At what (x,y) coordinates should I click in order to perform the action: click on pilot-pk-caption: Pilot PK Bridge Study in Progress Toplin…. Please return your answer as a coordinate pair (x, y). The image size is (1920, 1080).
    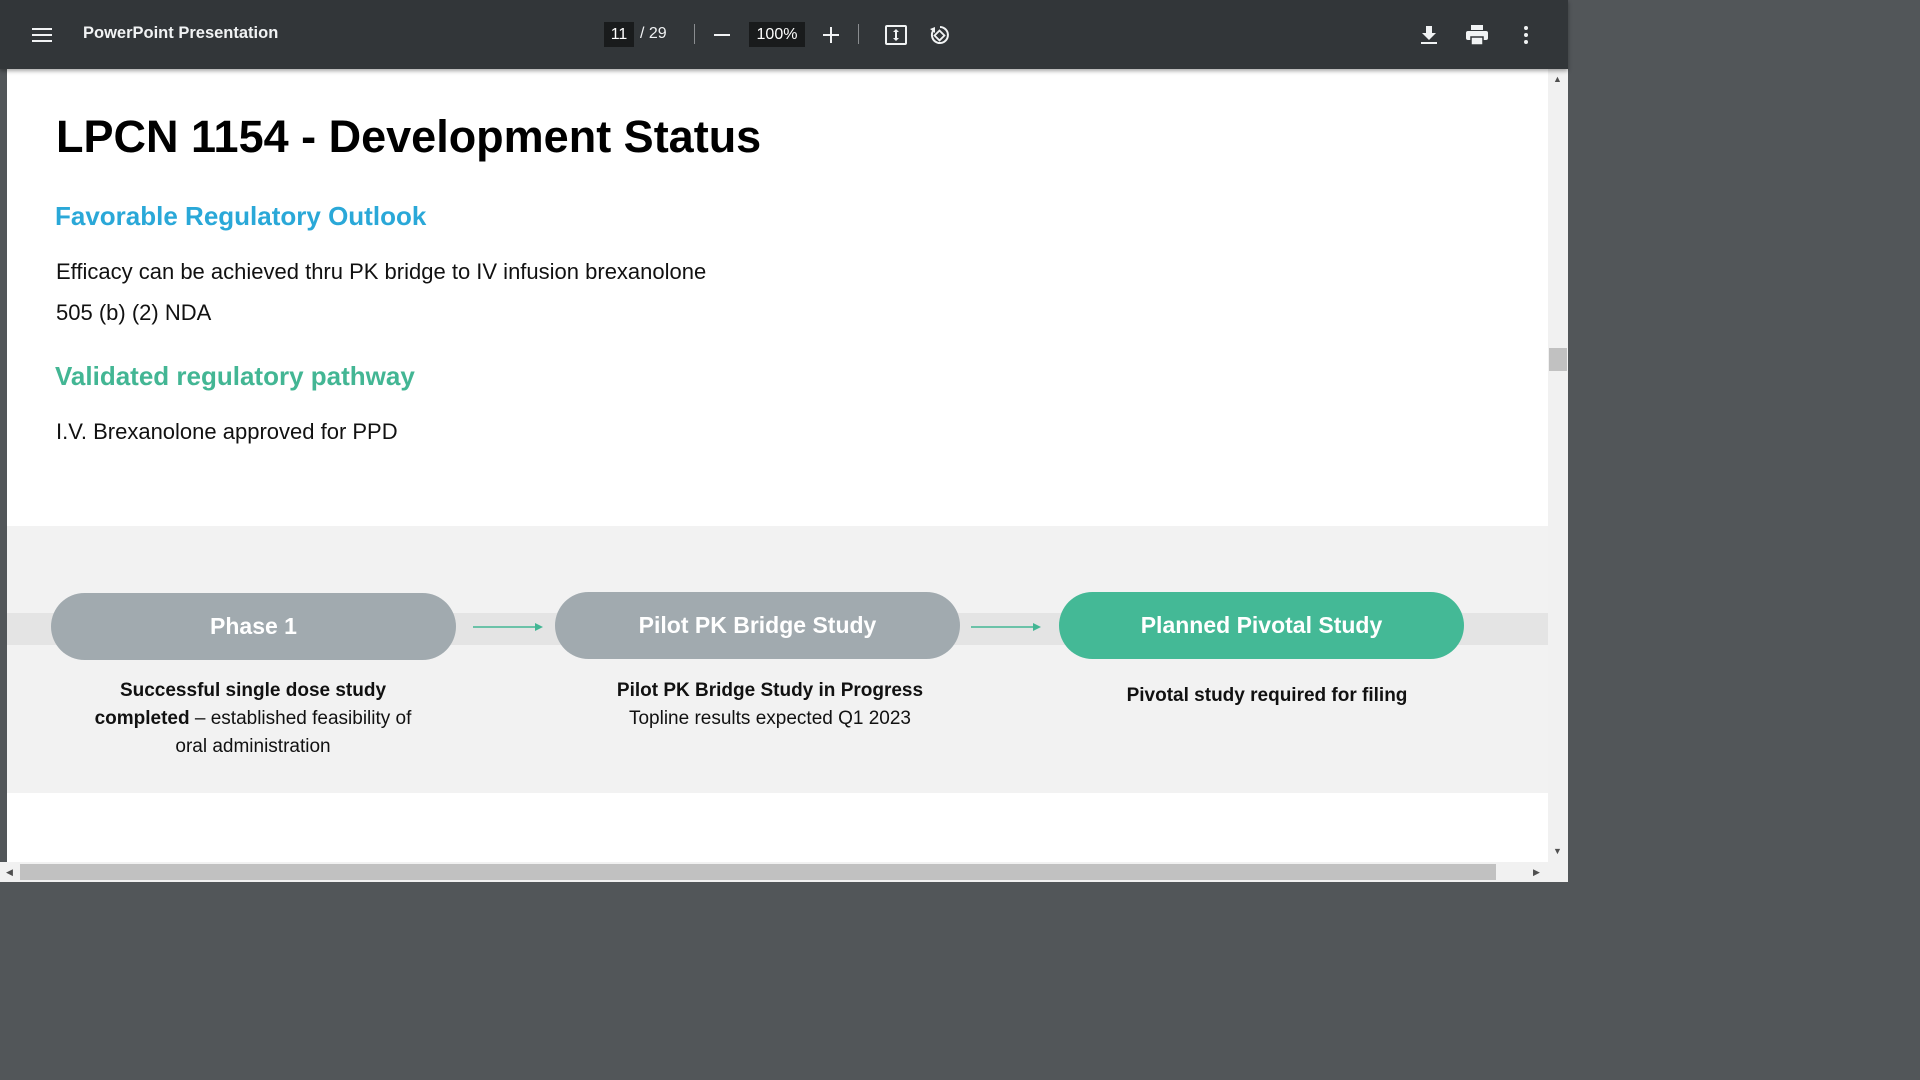
    Looking at the image, I should click on (770, 705).